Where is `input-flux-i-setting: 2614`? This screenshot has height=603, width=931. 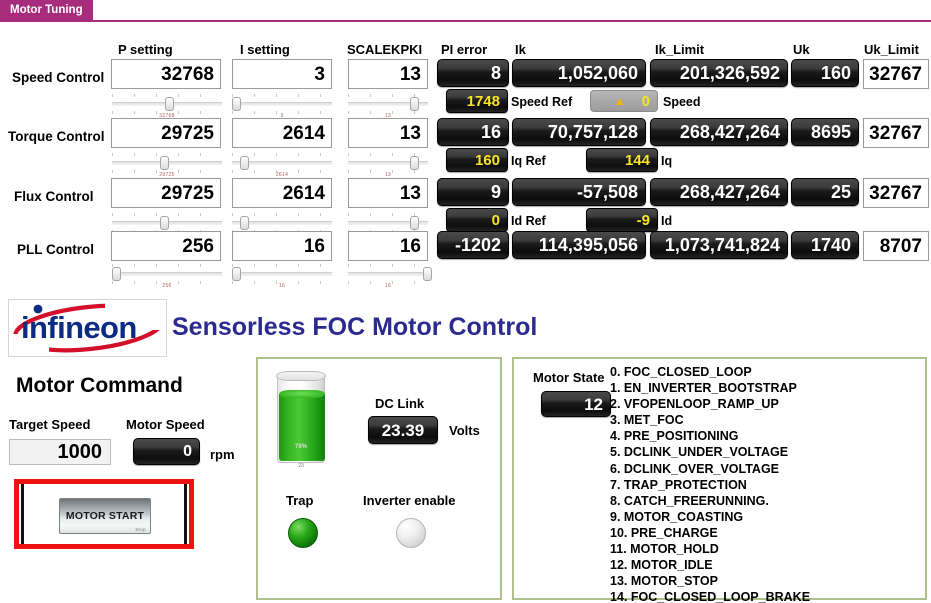 input-flux-i-setting: 2614 is located at coordinates (282, 193).